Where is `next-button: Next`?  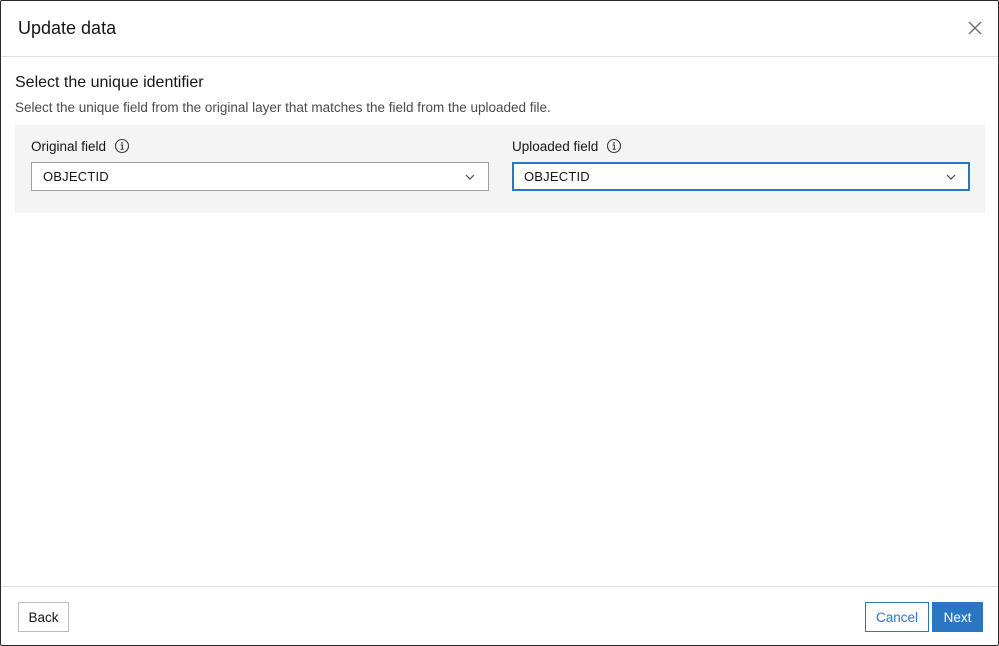 next-button: Next is located at coordinates (957, 617).